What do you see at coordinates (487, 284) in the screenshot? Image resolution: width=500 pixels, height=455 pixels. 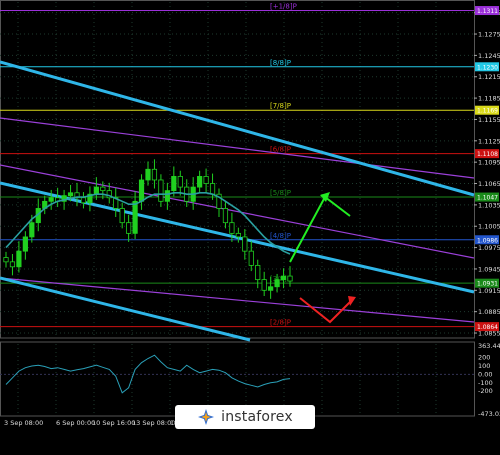 I see `level-price-text-6: 1.0931` at bounding box center [487, 284].